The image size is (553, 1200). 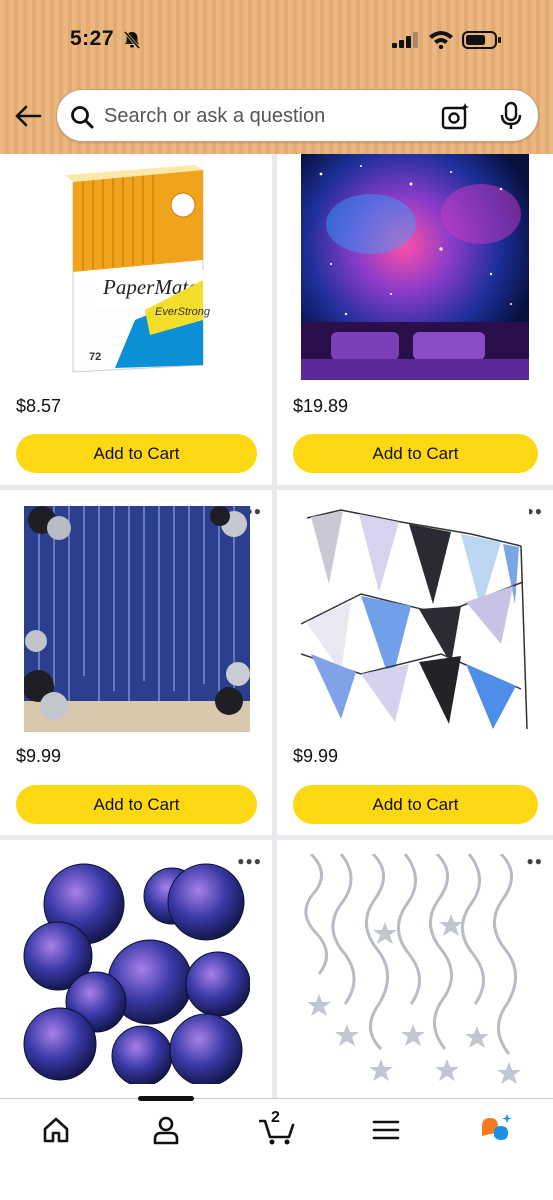 I want to click on microphone-icon, so click(x=511, y=116).